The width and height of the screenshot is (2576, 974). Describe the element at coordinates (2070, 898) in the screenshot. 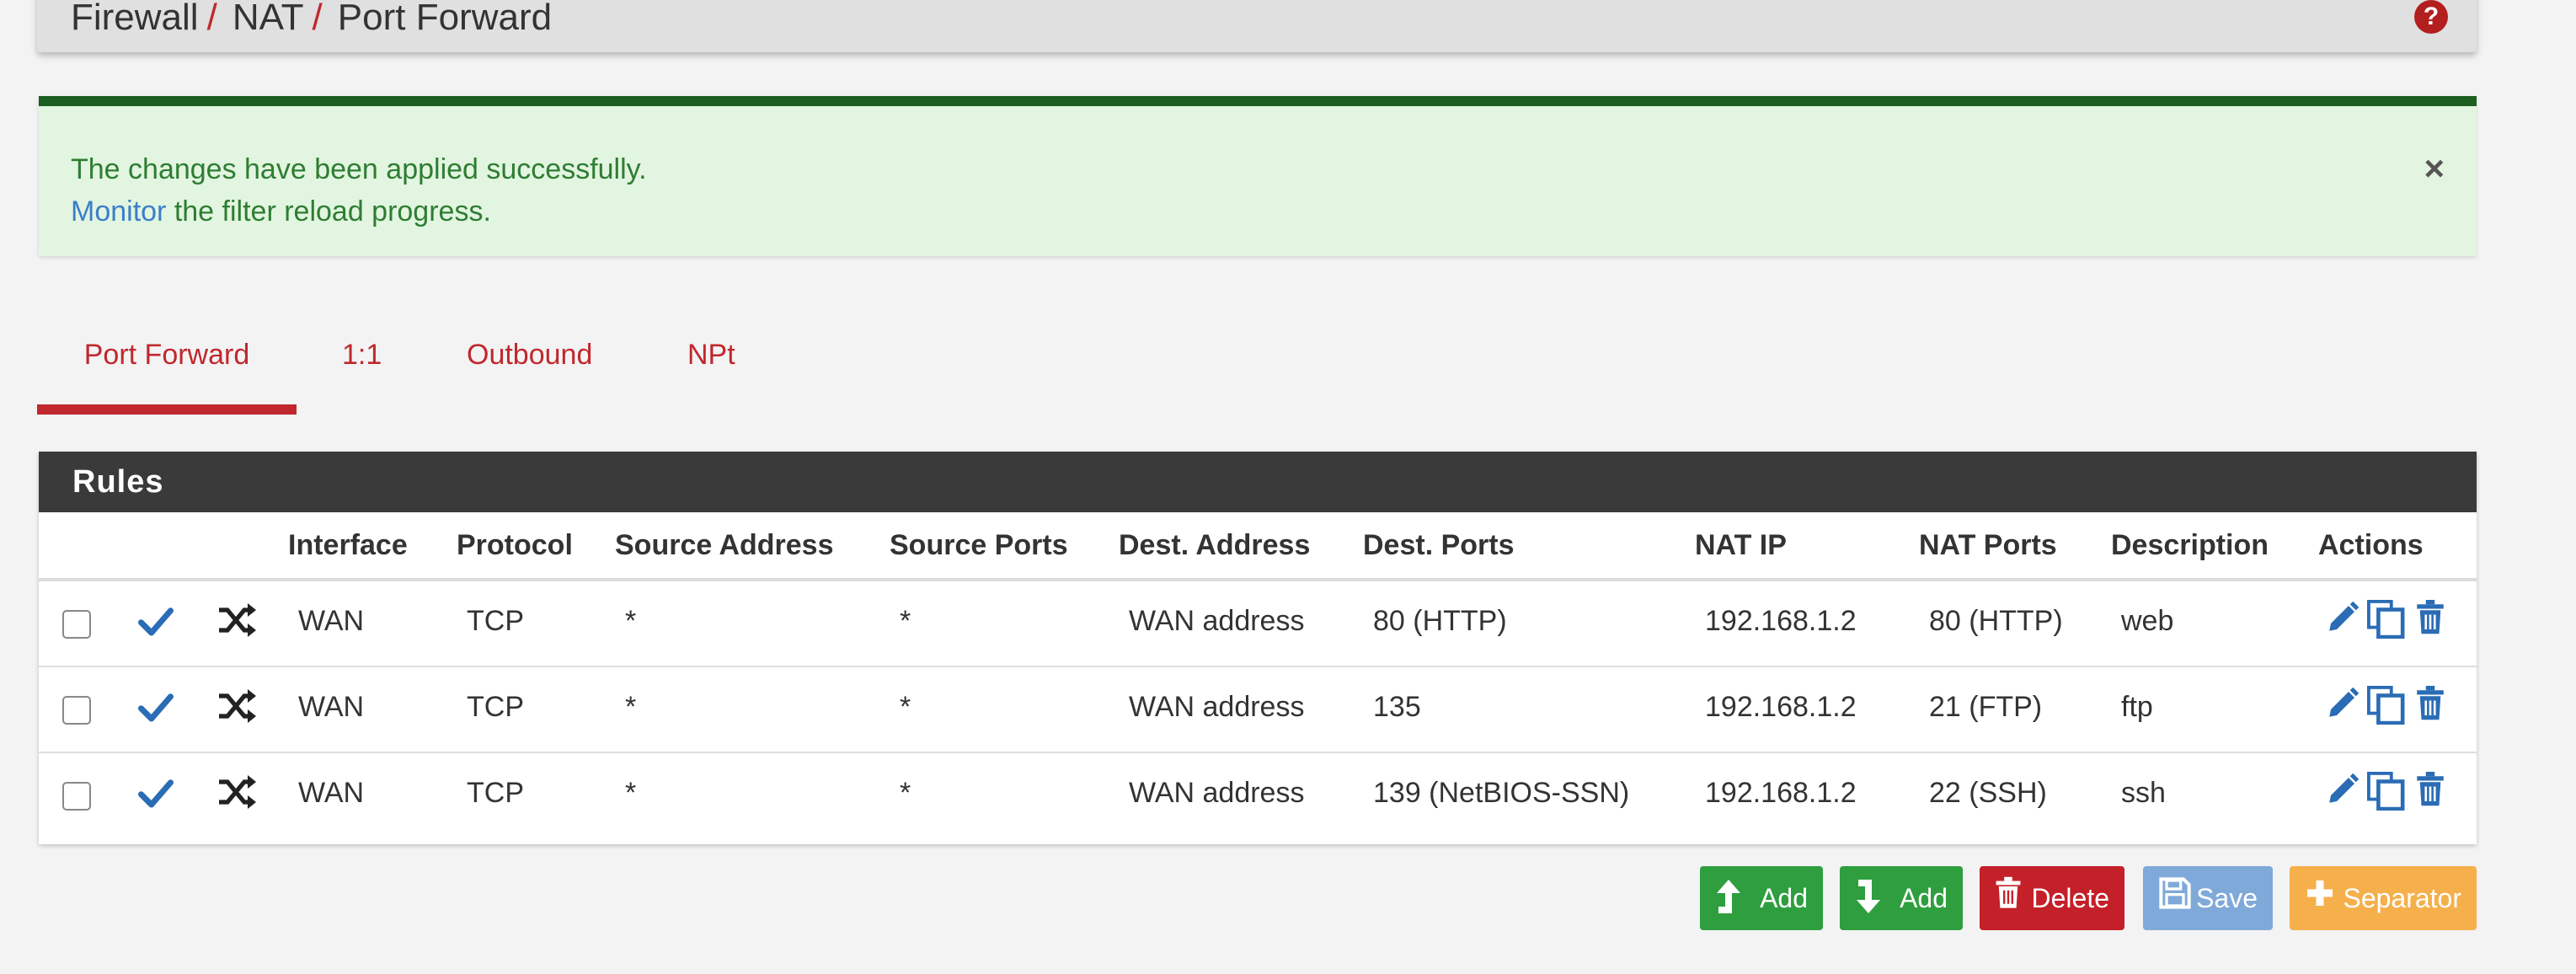

I see `delete-label: Delete` at that location.